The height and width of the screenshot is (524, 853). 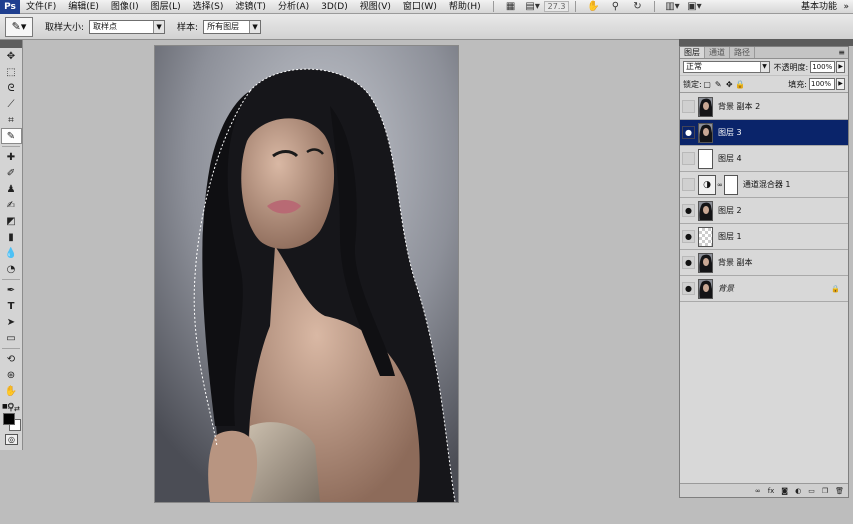 I want to click on link-layers-icon: ∞, so click(x=758, y=491).